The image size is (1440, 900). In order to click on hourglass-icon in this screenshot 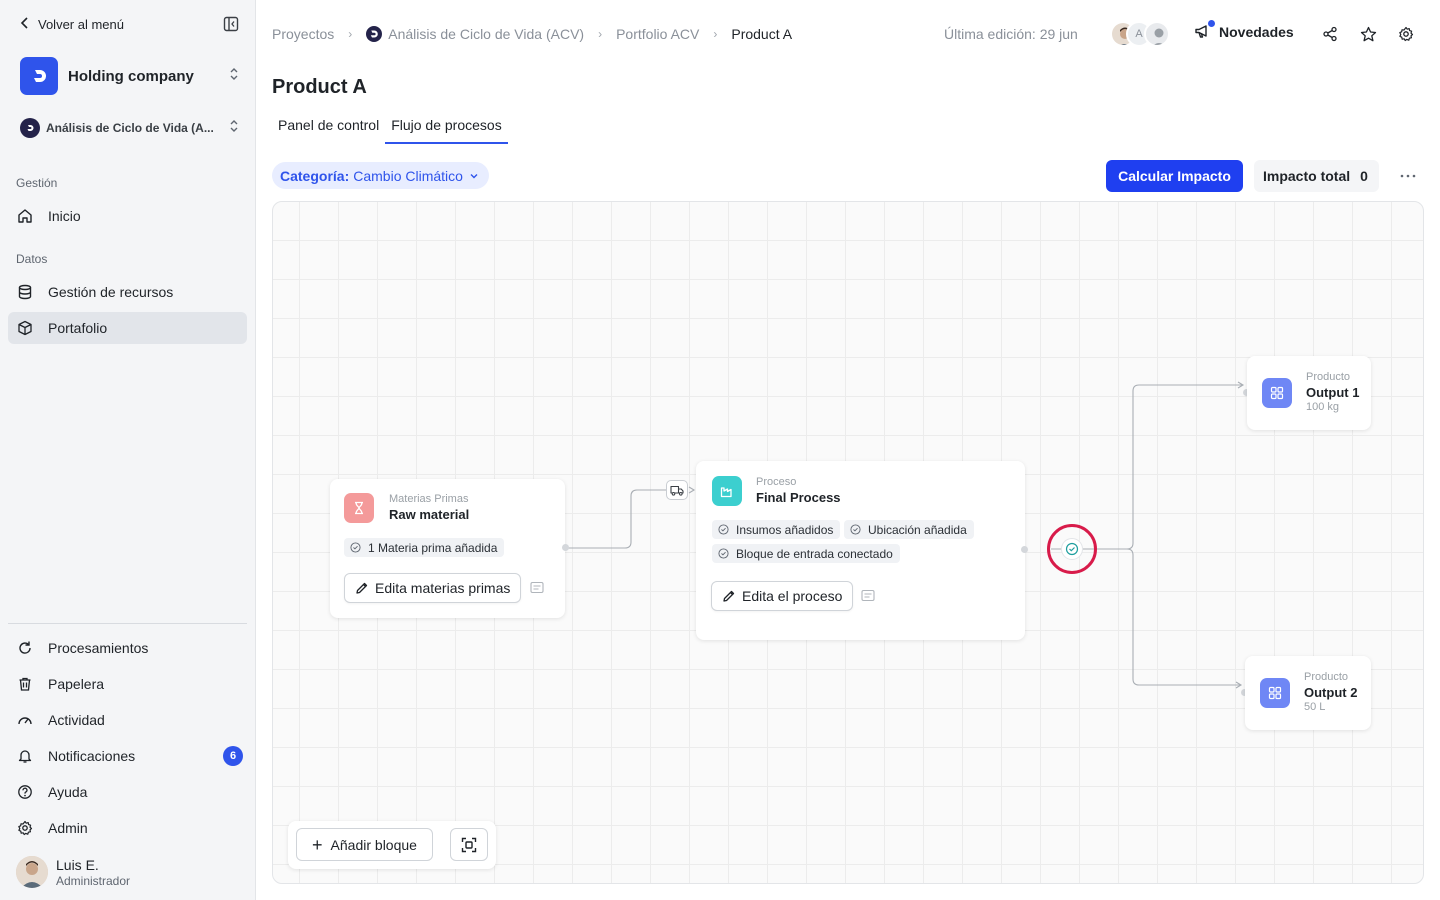, I will do `click(359, 508)`.